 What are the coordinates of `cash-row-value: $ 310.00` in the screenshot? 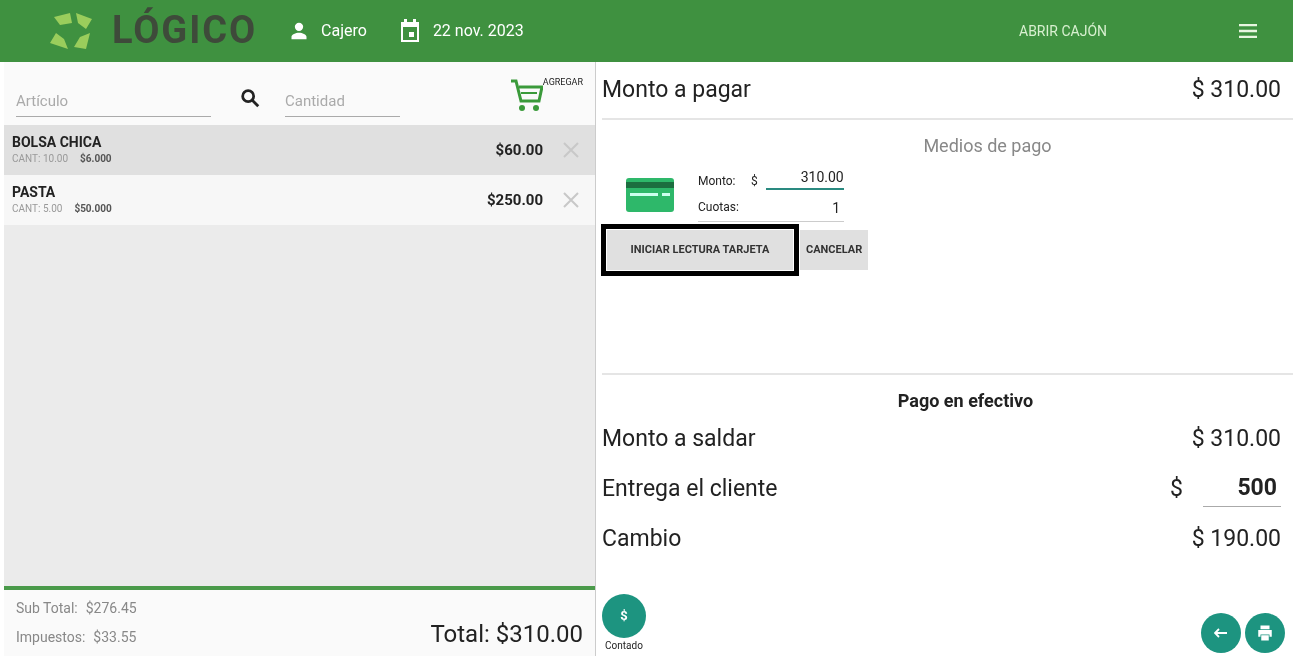 It's located at (1236, 438).